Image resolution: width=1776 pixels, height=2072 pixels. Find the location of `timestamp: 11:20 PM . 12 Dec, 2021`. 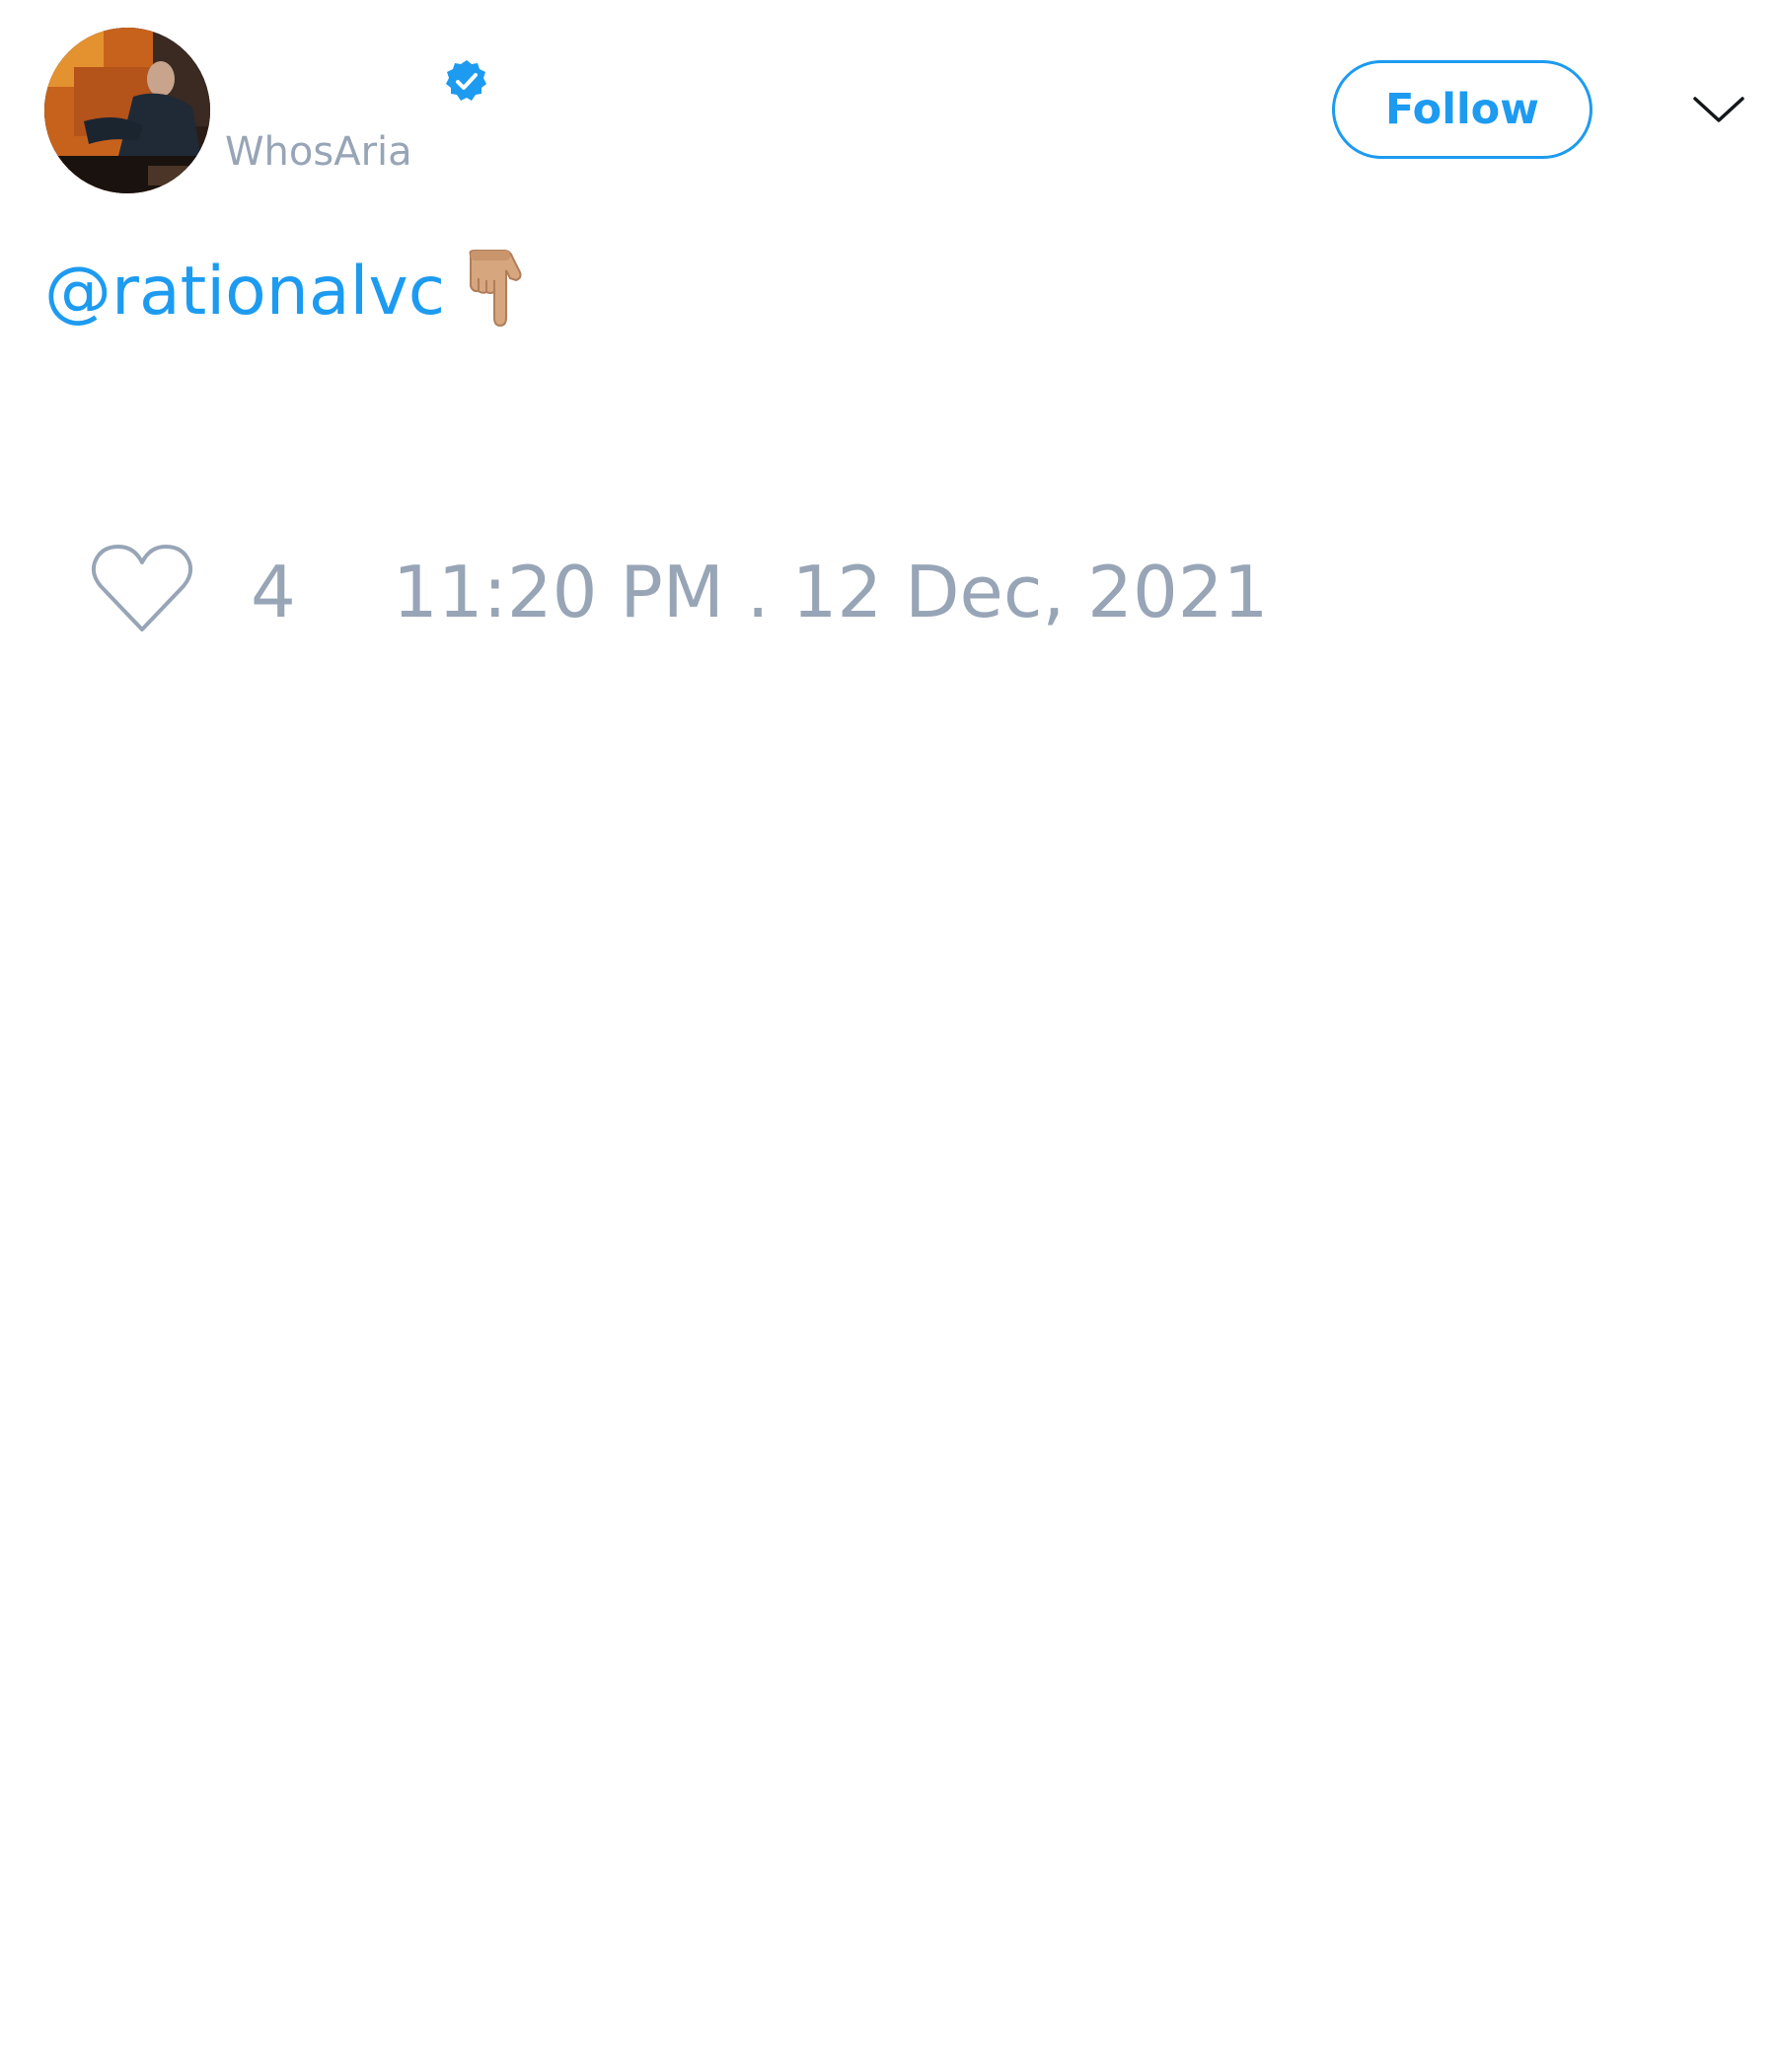

timestamp: 11:20 PM . 12 Dec, 2021 is located at coordinates (831, 592).